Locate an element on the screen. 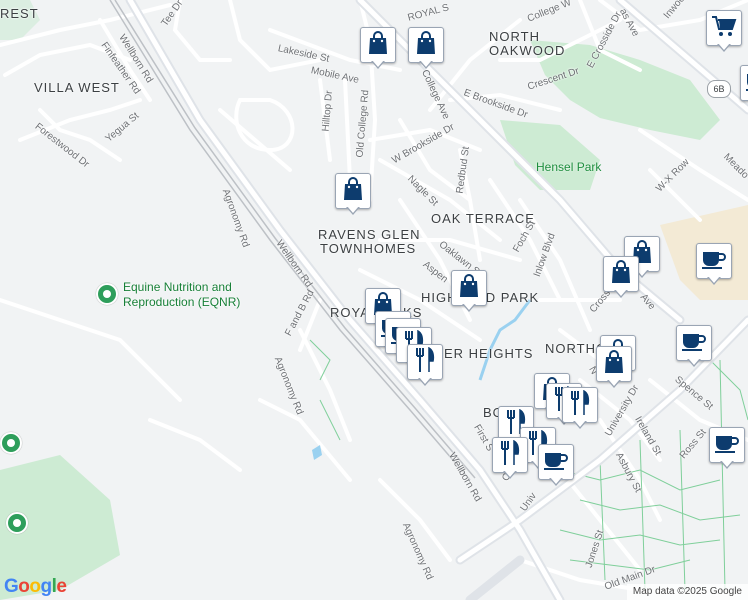 The height and width of the screenshot is (600, 748). map-attribution: Map data ©2025 Google is located at coordinates (687, 592).